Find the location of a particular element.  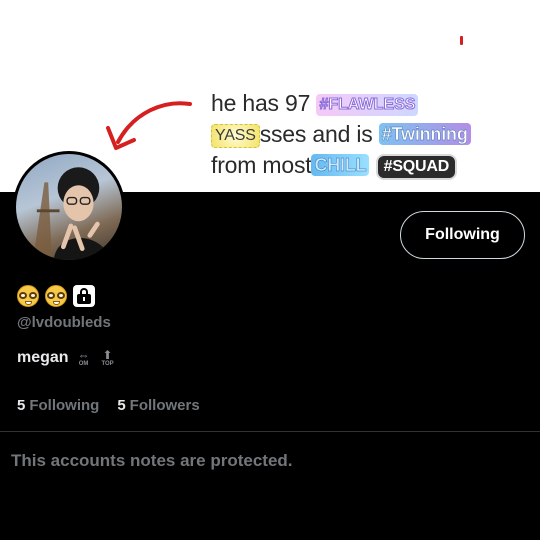

meme-badge-yass: YASS is located at coordinates (235, 136).